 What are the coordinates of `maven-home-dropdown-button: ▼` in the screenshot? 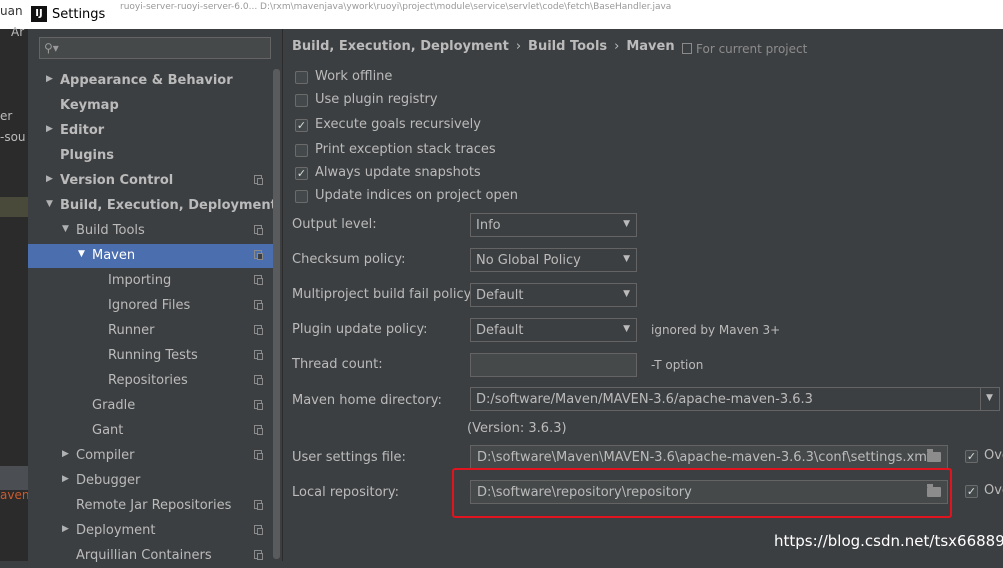 It's located at (990, 399).